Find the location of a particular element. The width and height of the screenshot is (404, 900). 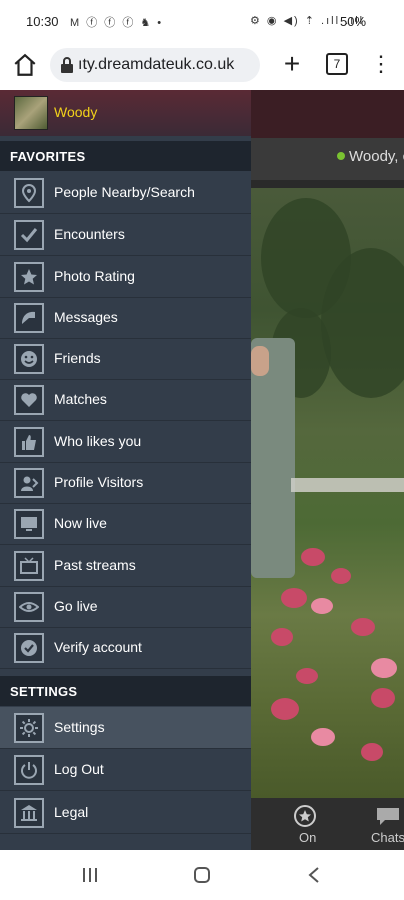

menu-item-friends: Friends is located at coordinates (125, 359).